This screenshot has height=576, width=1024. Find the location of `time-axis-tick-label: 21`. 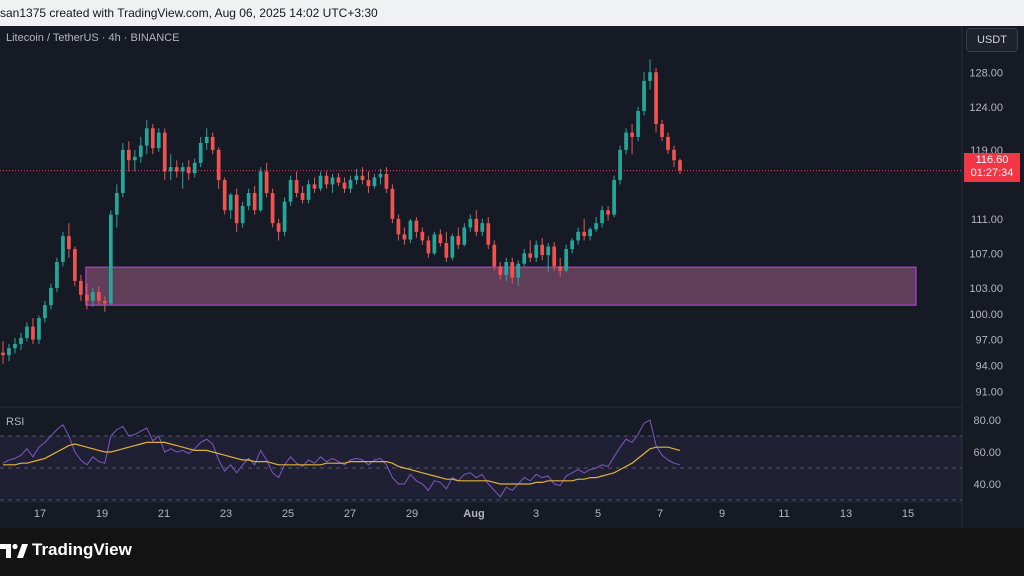

time-axis-tick-label: 21 is located at coordinates (164, 514).